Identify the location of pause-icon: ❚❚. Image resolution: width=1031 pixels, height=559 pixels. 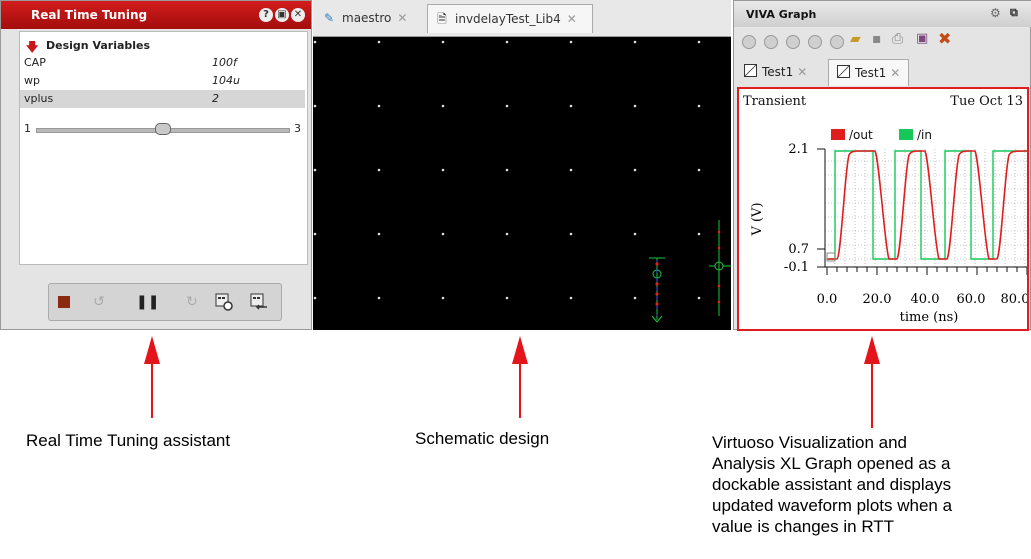
(147, 302).